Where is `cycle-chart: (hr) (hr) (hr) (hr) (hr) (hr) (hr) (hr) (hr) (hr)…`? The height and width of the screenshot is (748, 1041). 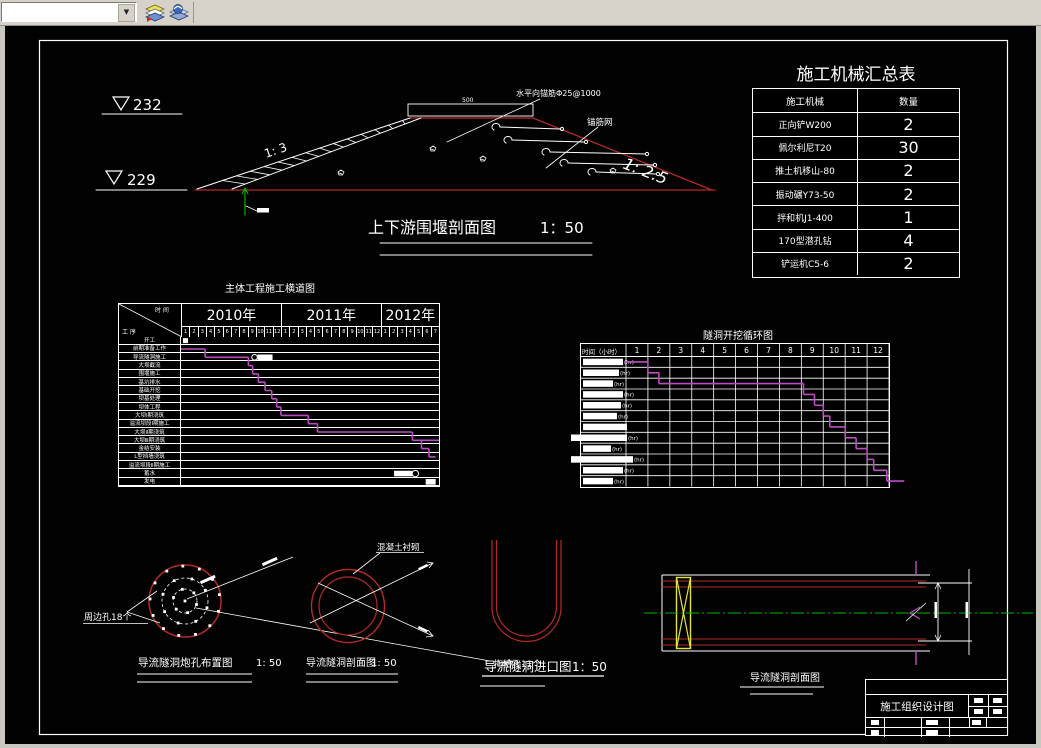 cycle-chart: (hr) (hr) (hr) (hr) (hr) (hr) (hr) (hr) (hr) (hr)… is located at coordinates (738, 415).